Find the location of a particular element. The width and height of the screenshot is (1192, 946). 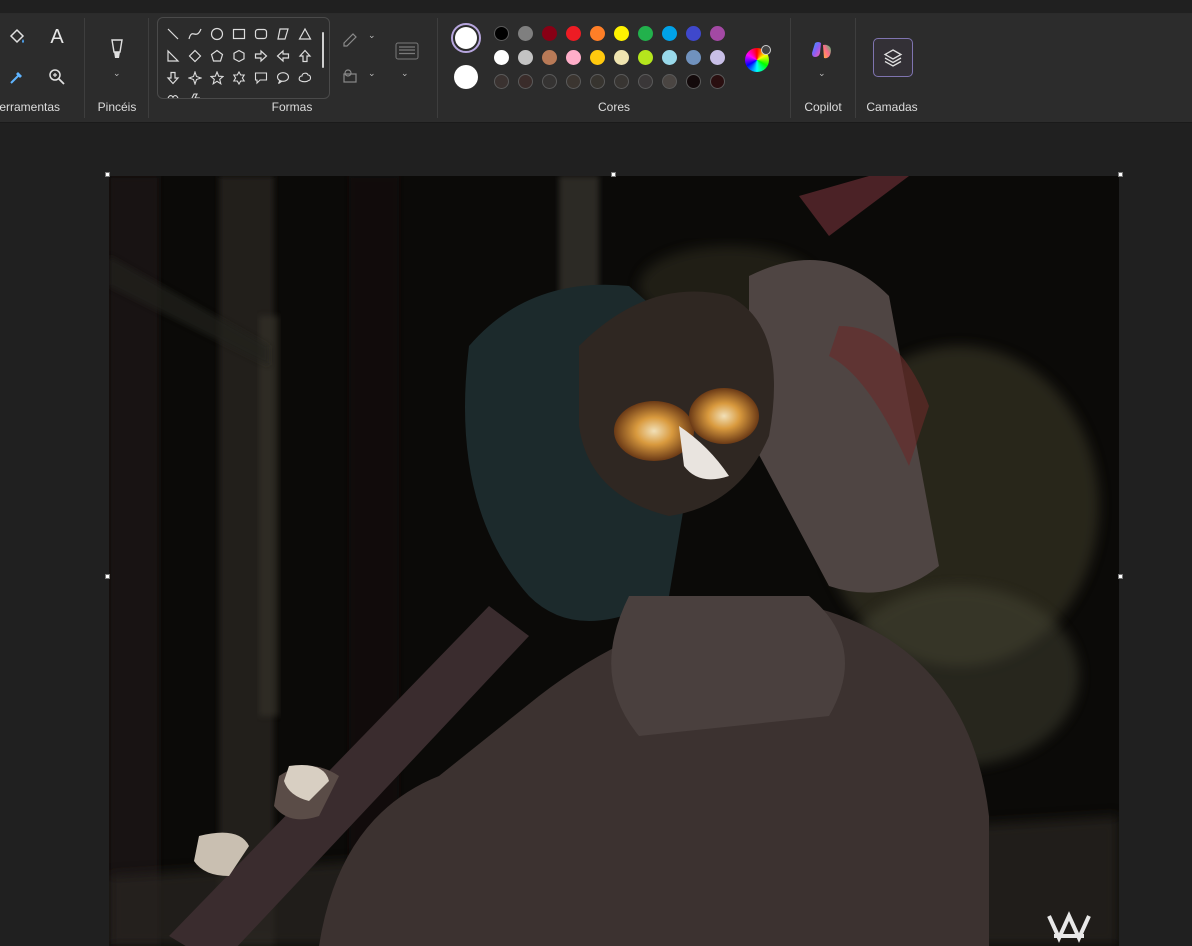

up-arrow-shape-icon is located at coordinates (305, 56).